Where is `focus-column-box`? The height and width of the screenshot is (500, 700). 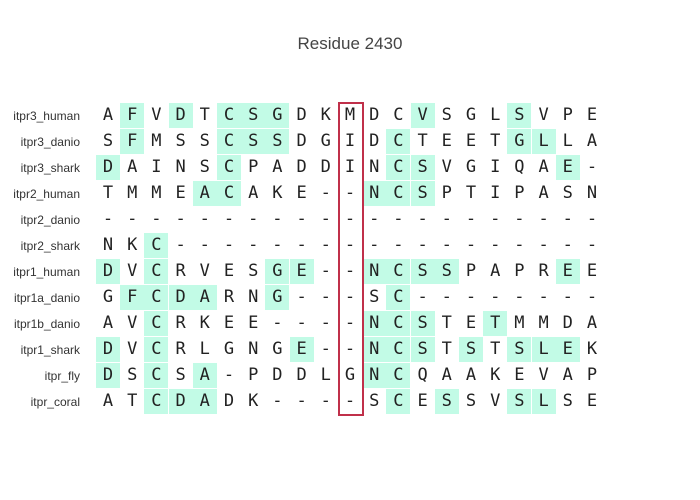
focus-column-box is located at coordinates (351, 259).